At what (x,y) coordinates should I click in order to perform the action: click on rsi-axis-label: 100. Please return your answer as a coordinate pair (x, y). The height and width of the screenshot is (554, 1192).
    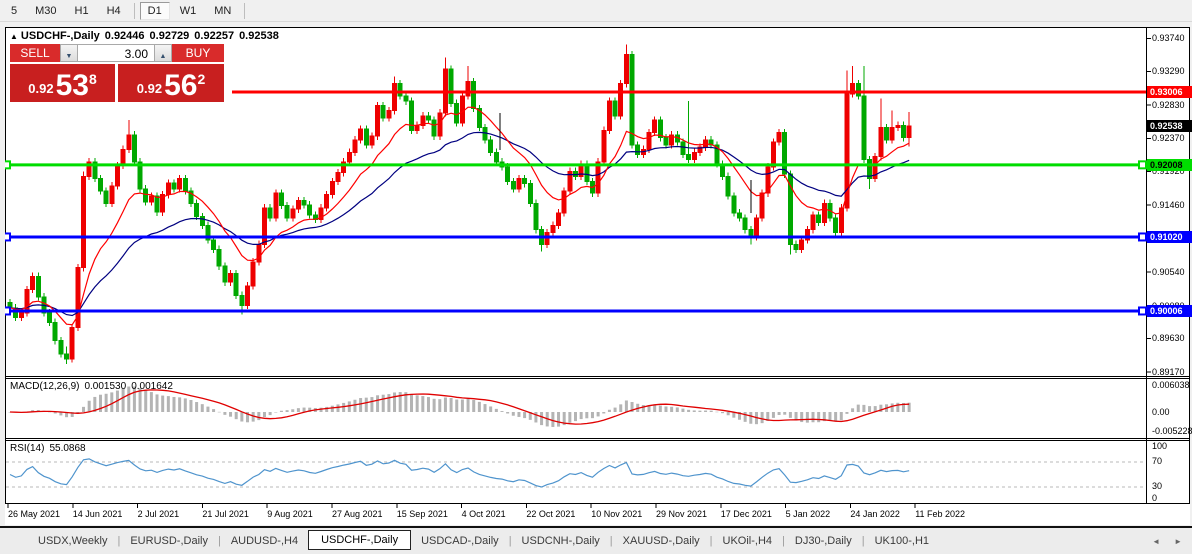
    Looking at the image, I should click on (1159, 446).